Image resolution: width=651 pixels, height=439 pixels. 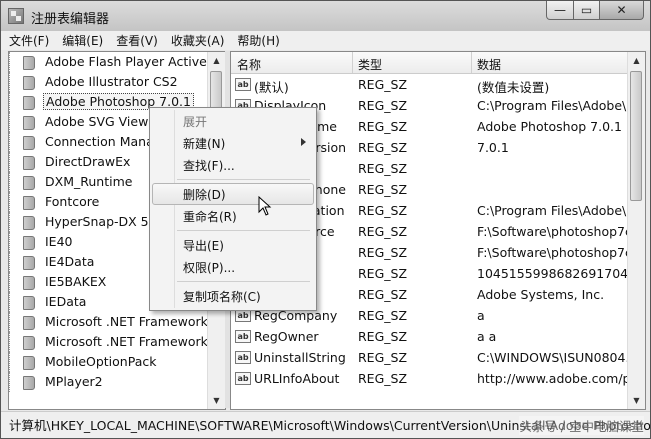 What do you see at coordinates (622, 10) in the screenshot?
I see `close-button: ✕` at bounding box center [622, 10].